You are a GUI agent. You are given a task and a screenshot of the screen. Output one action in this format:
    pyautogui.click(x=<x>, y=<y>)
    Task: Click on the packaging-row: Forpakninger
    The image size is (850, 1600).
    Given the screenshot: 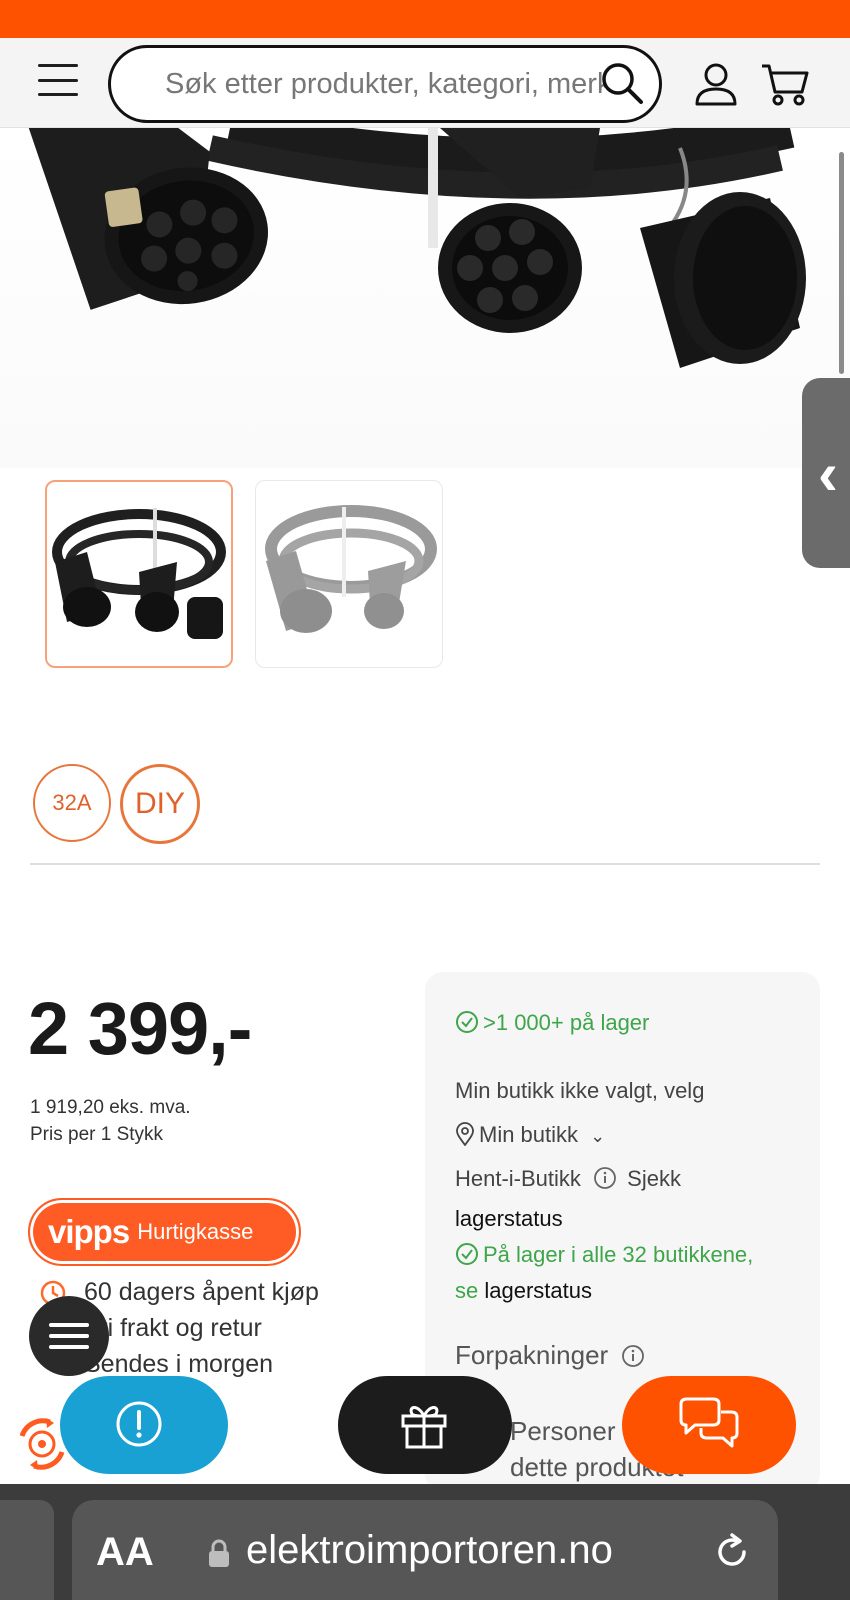 What is the action you would take?
    pyautogui.click(x=550, y=1355)
    